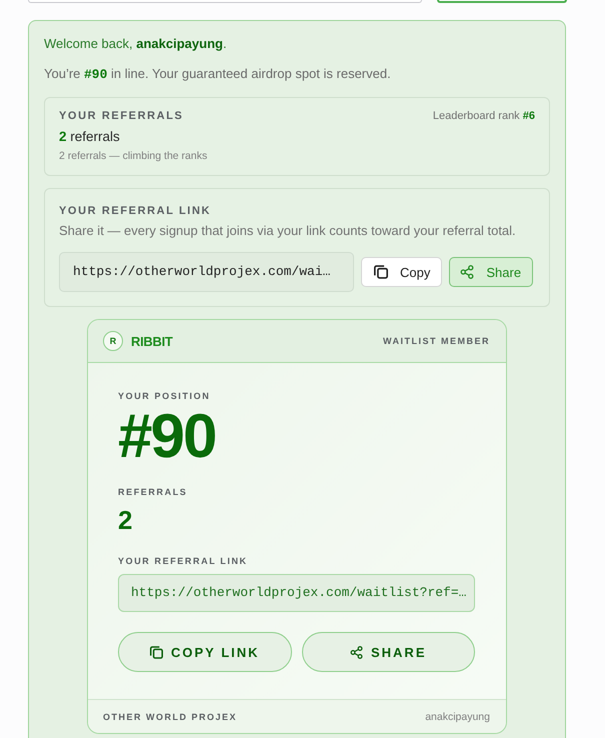  What do you see at coordinates (436, 341) in the screenshot?
I see `member-label: WAITLIST MEMBER` at bounding box center [436, 341].